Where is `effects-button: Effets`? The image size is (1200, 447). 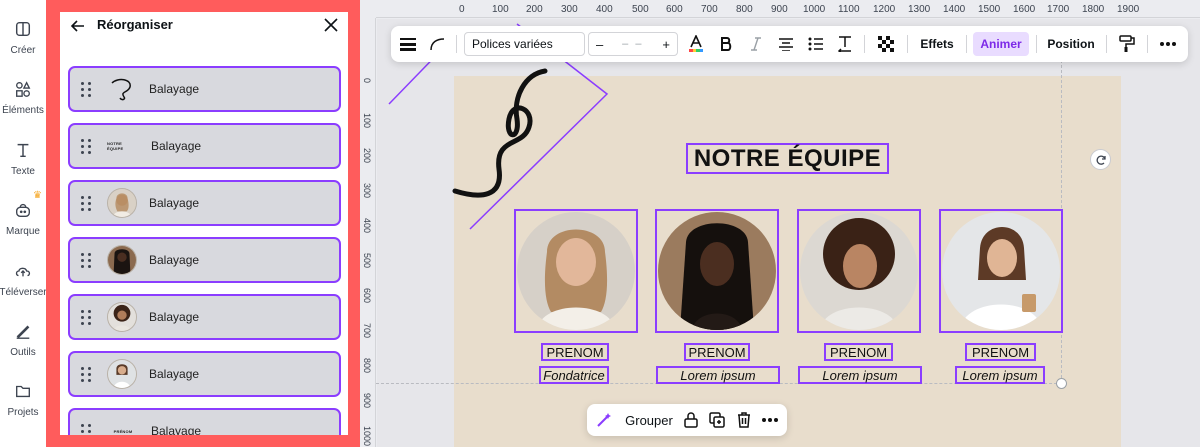
effects-button: Effets is located at coordinates (937, 44).